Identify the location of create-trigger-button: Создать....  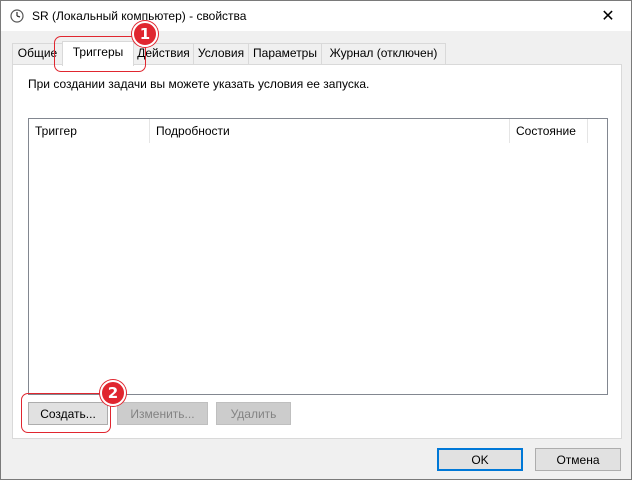
(68, 413).